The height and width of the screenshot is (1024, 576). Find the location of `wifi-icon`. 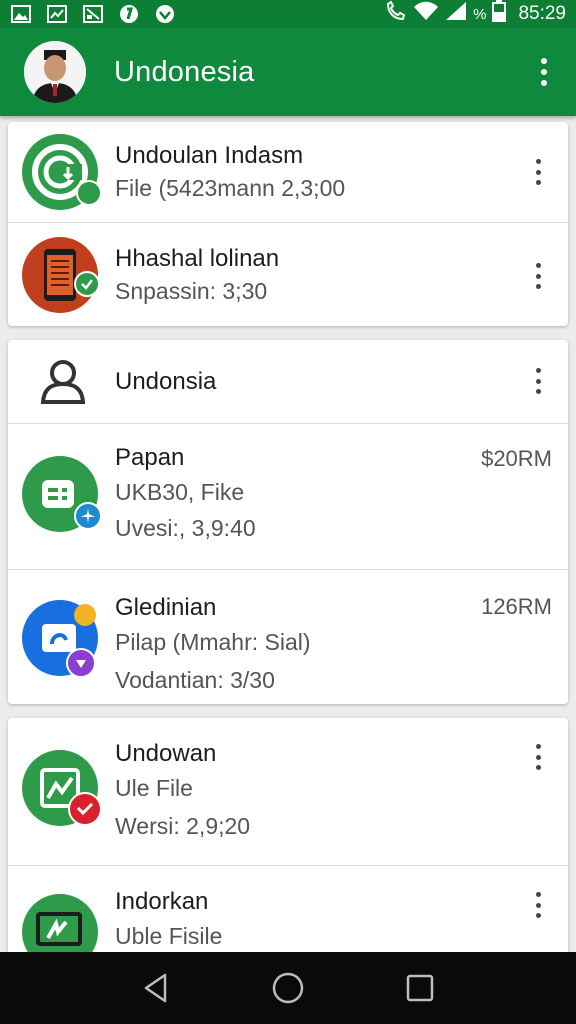

wifi-icon is located at coordinates (426, 14).